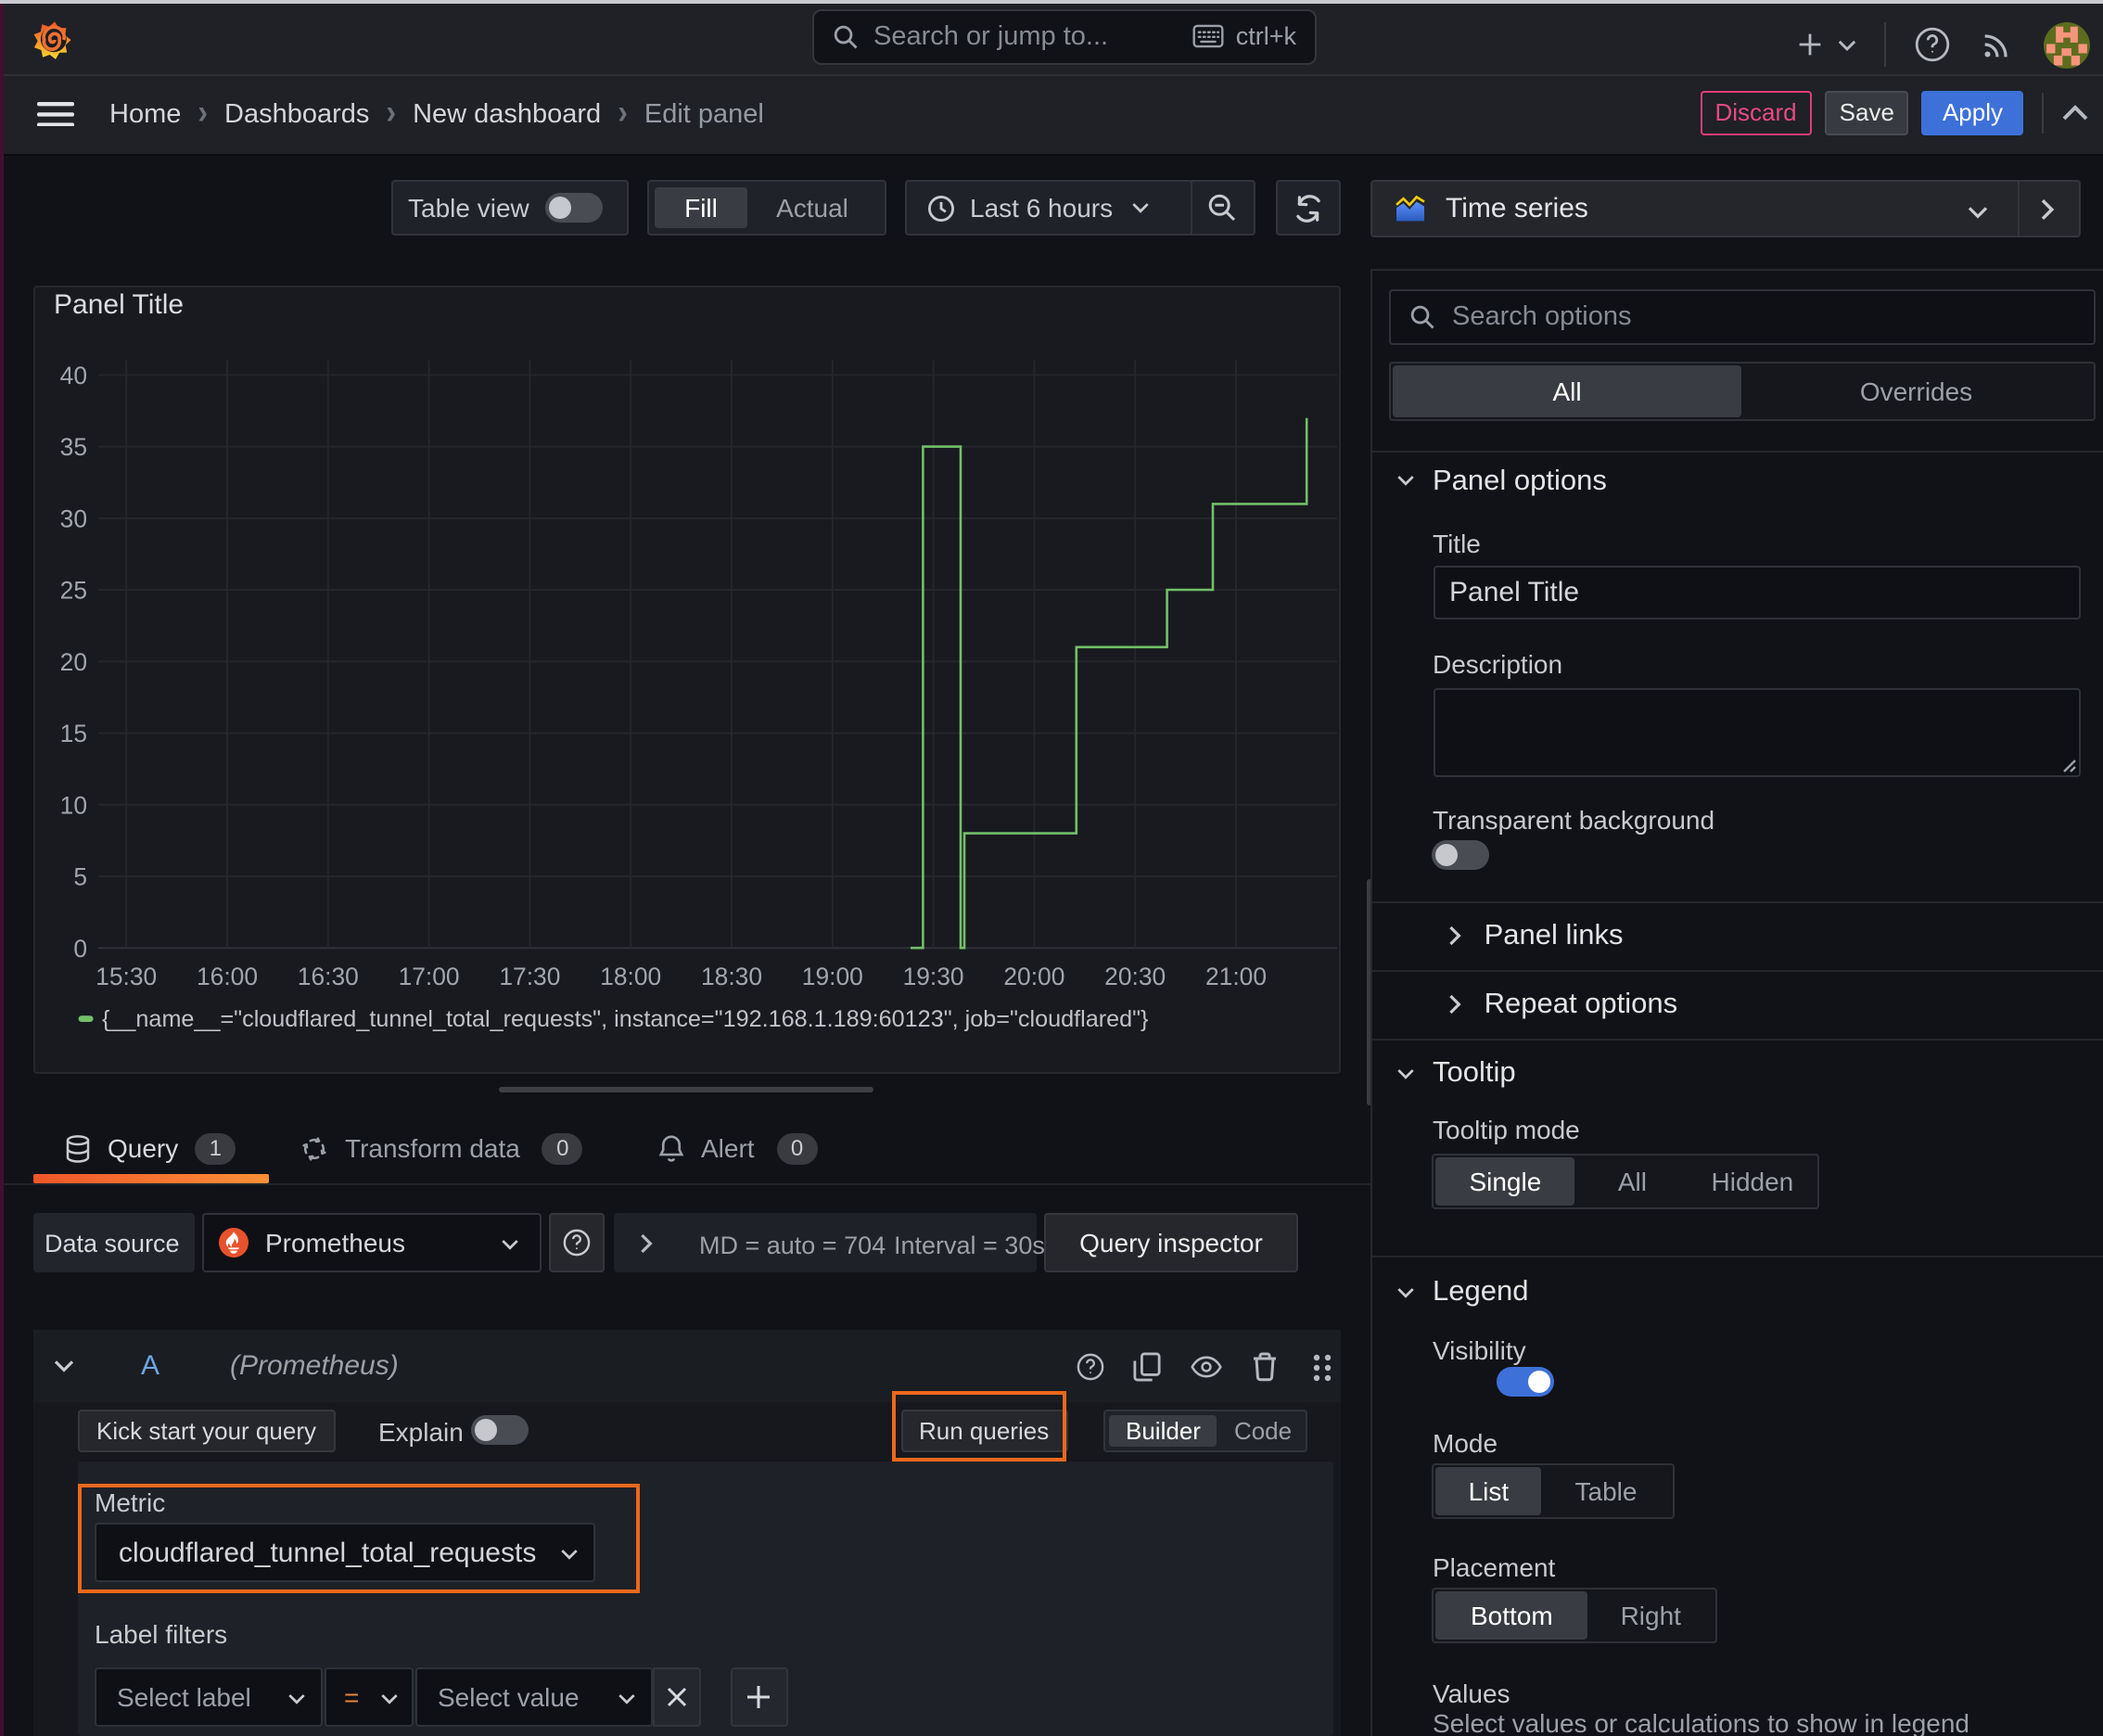  What do you see at coordinates (80, 876) in the screenshot?
I see `svg-text: 5` at bounding box center [80, 876].